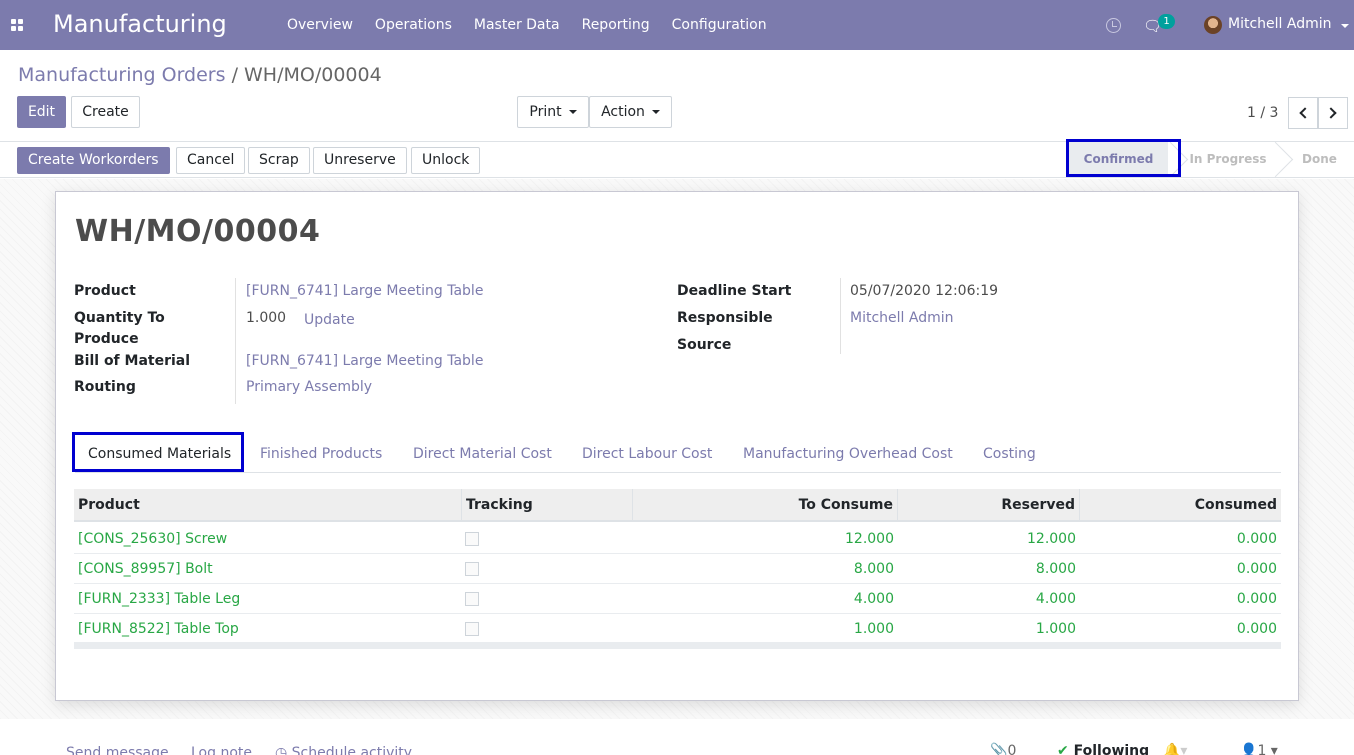  I want to click on schedule-activity-label: Schedule activity, so click(352, 750).